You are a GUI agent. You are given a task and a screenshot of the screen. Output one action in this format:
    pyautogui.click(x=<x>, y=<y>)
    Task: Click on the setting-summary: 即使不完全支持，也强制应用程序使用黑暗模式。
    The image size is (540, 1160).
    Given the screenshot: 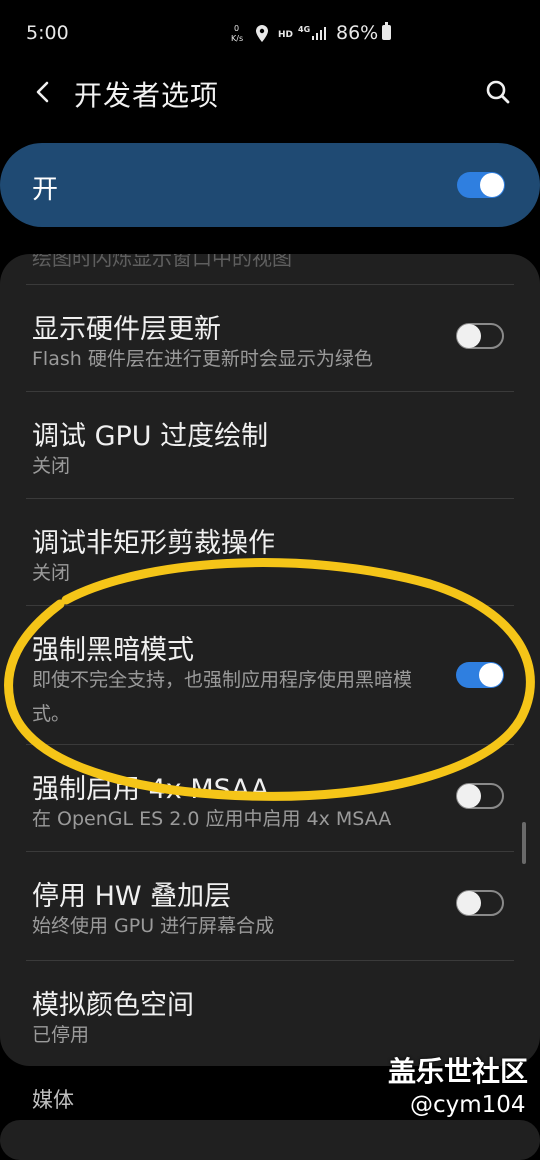 What is the action you would take?
    pyautogui.click(x=222, y=697)
    